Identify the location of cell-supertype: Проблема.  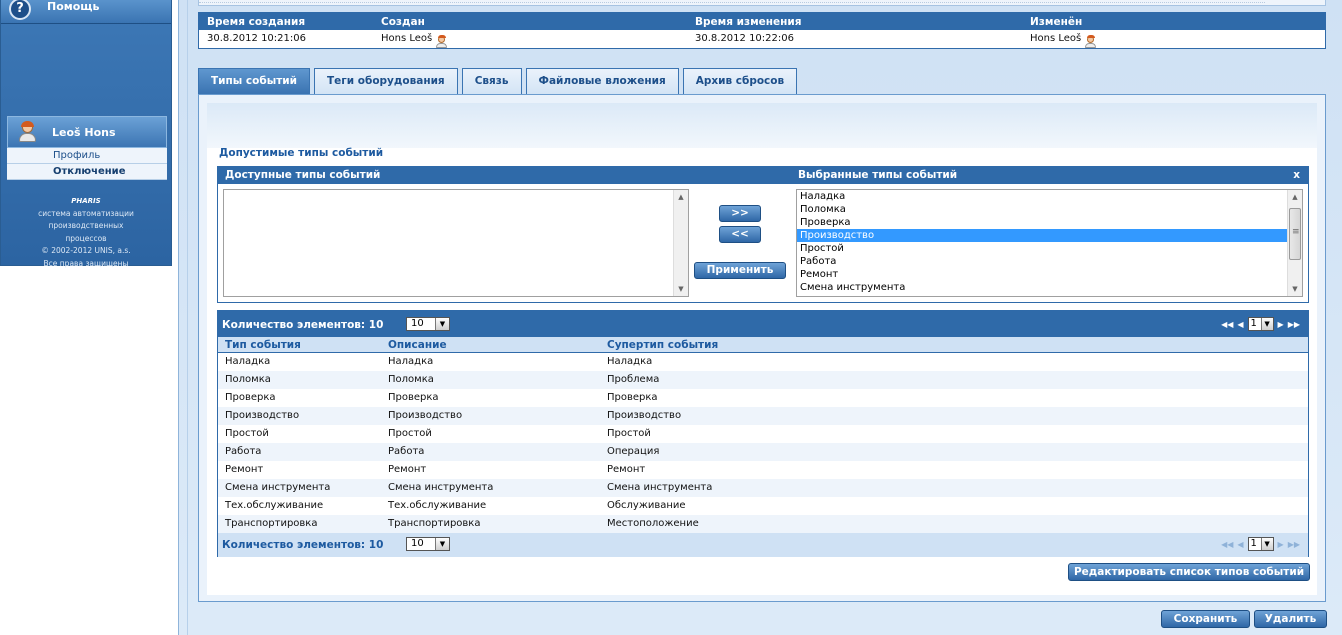
(633, 379).